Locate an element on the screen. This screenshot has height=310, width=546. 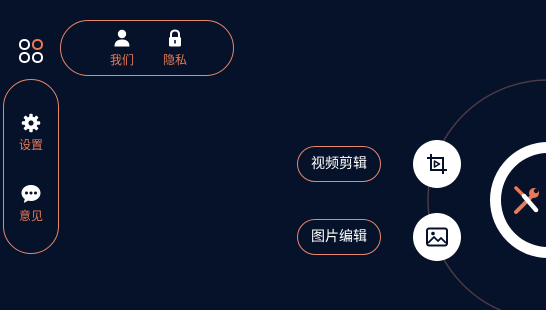
side-menu: 设置 意见 is located at coordinates (31, 166).